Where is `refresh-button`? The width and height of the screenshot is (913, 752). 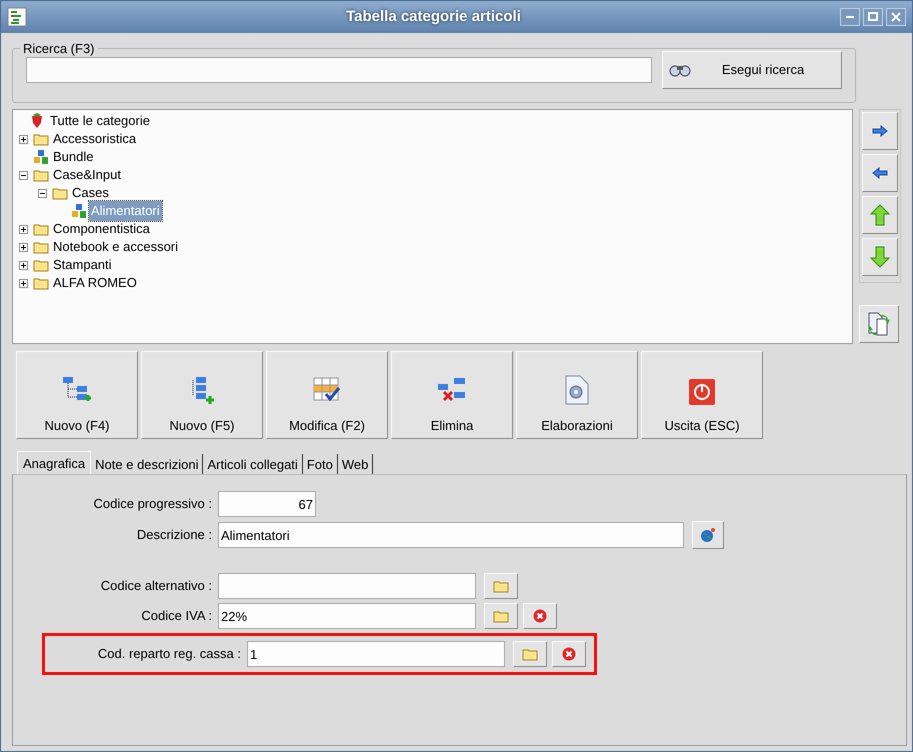
refresh-button is located at coordinates (879, 324).